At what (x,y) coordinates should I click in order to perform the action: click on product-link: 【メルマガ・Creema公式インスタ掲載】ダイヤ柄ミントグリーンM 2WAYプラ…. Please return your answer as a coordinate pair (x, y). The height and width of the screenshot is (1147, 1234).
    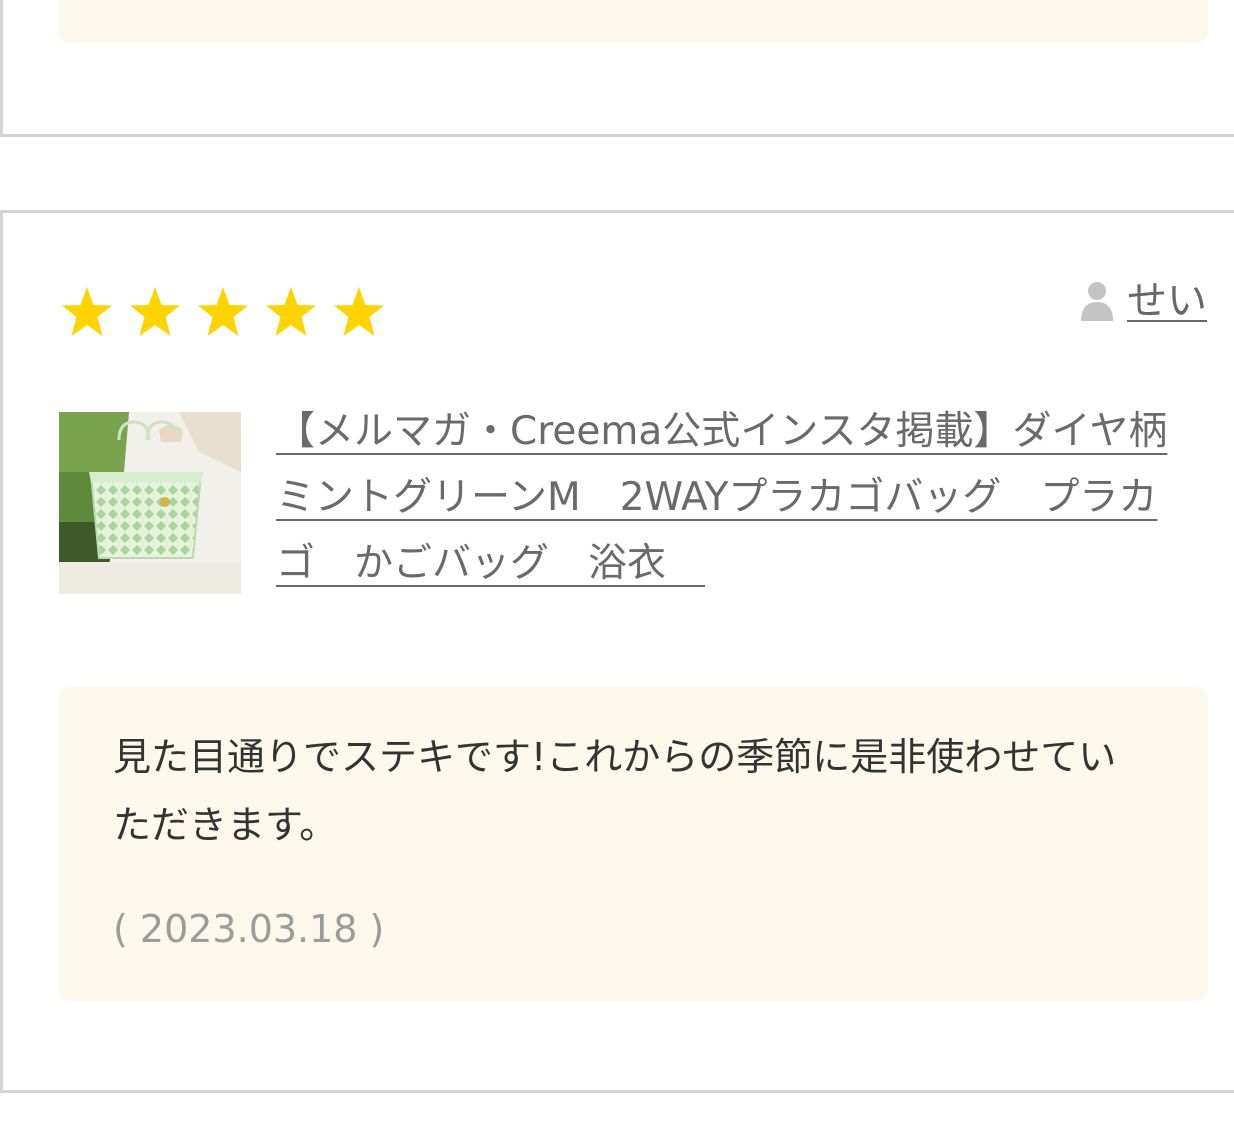
    Looking at the image, I should click on (736, 498).